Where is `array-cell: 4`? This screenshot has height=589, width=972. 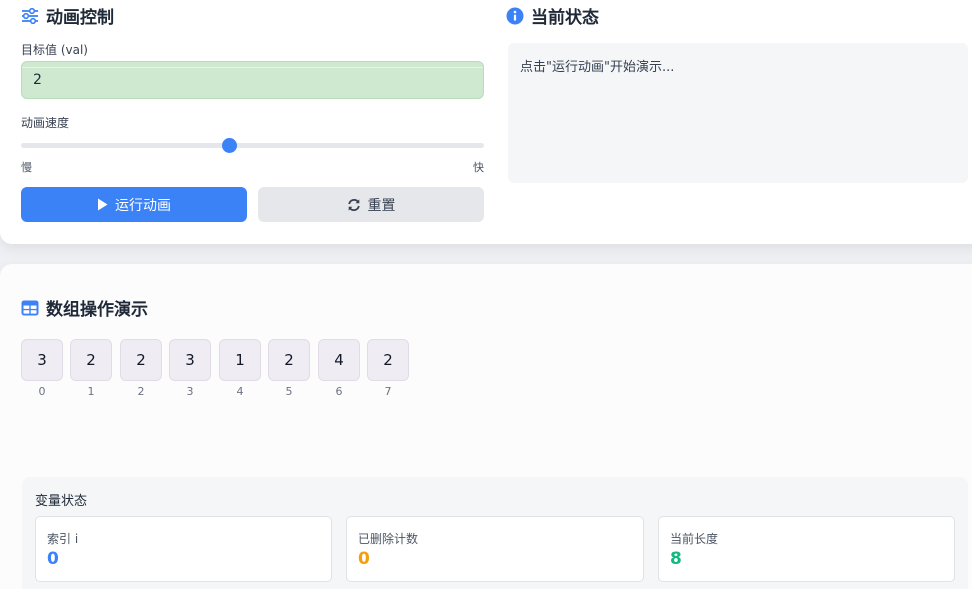
array-cell: 4 is located at coordinates (339, 360).